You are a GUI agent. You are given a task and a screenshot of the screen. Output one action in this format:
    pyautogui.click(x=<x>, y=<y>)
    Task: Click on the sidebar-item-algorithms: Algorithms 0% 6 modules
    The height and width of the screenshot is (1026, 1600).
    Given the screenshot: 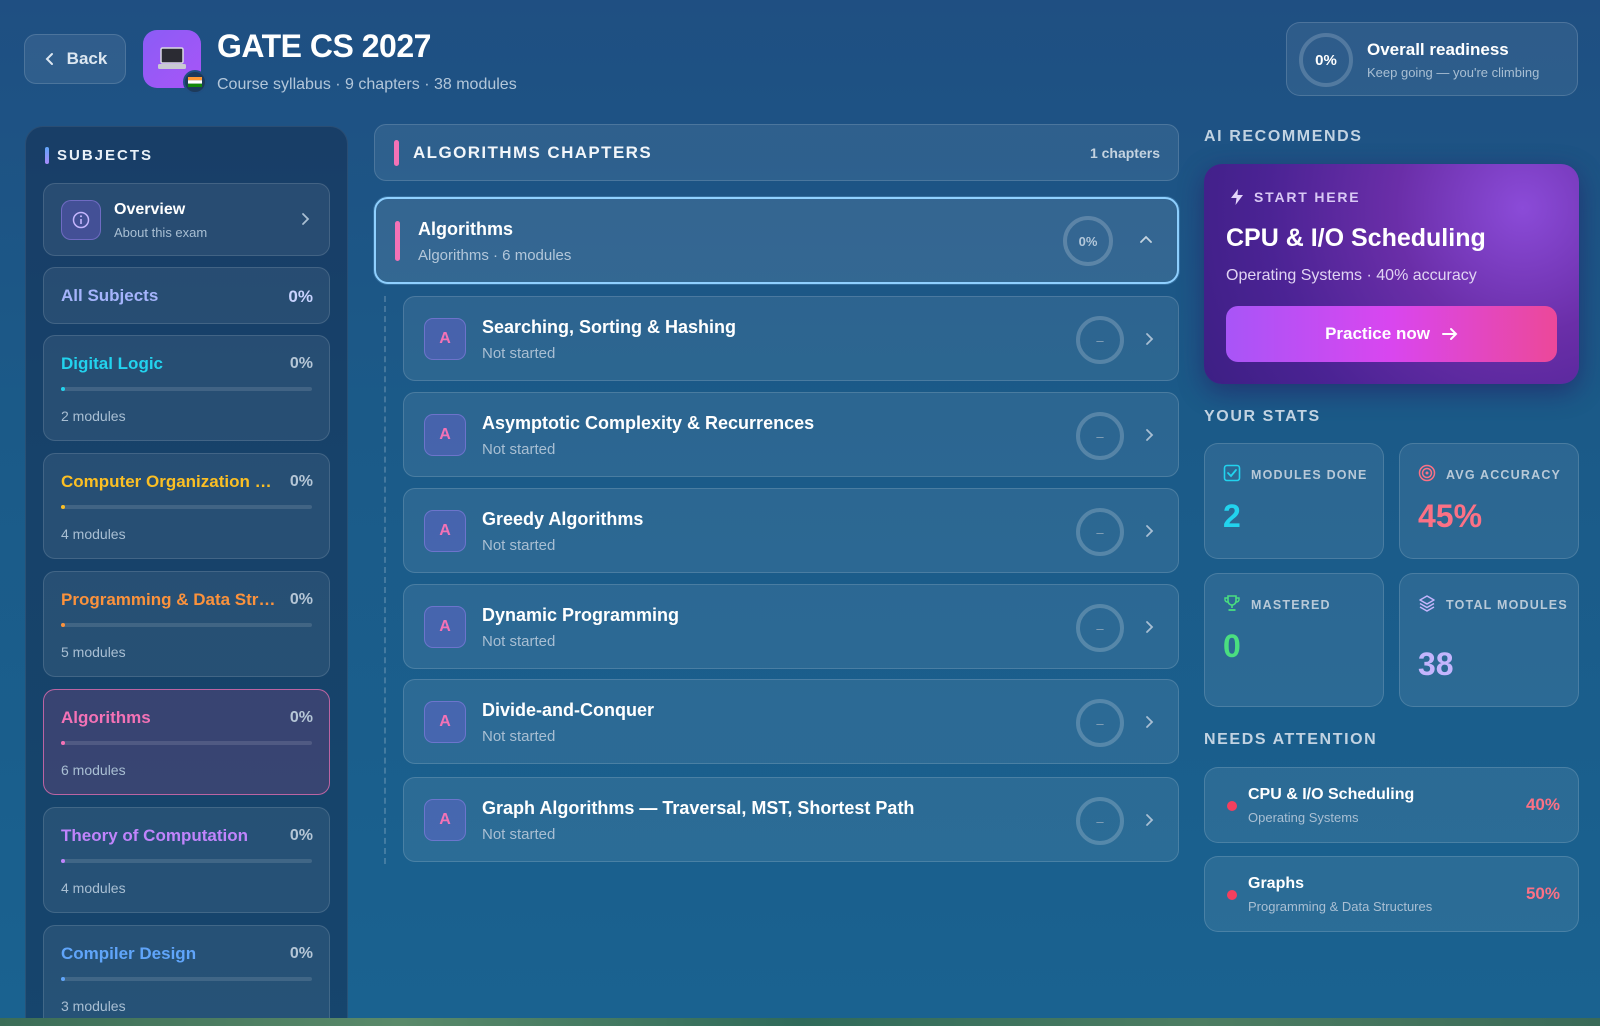 What is the action you would take?
    pyautogui.click(x=186, y=742)
    